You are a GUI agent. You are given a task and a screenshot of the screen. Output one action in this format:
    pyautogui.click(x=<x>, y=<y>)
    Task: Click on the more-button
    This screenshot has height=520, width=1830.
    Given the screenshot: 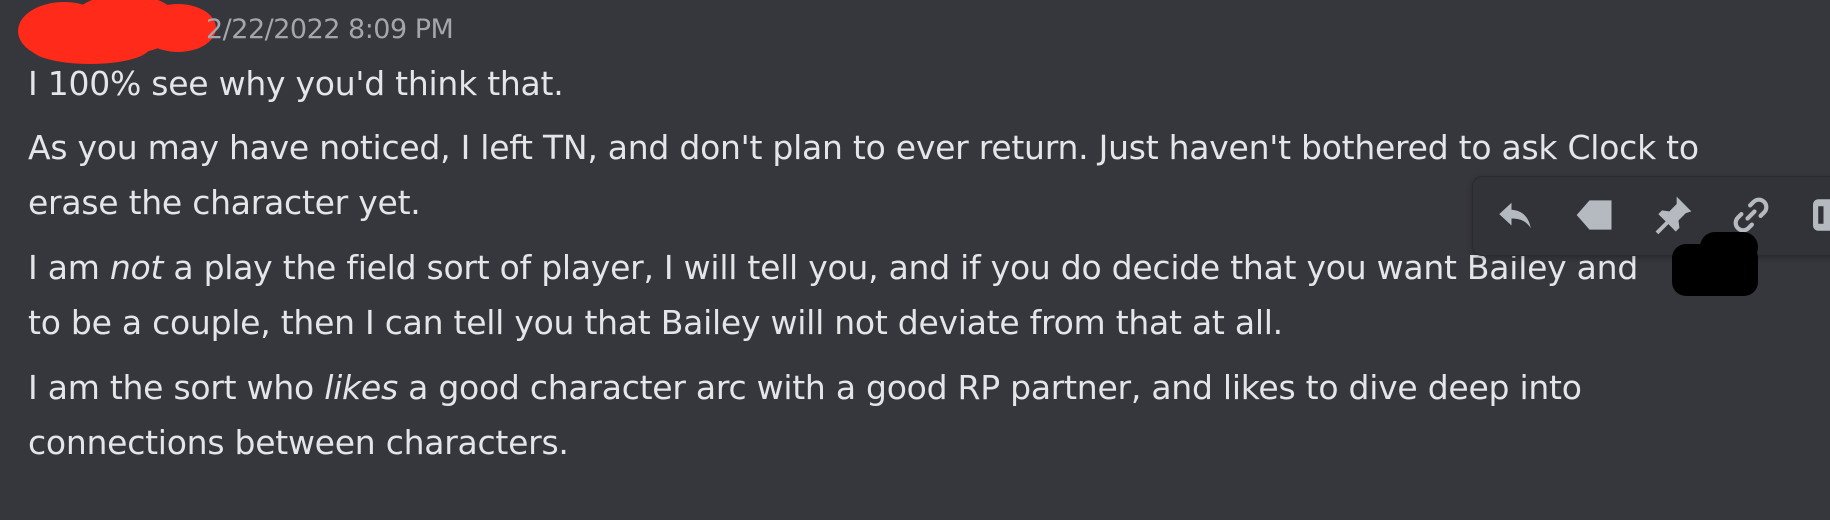 What is the action you would take?
    pyautogui.click(x=1816, y=215)
    